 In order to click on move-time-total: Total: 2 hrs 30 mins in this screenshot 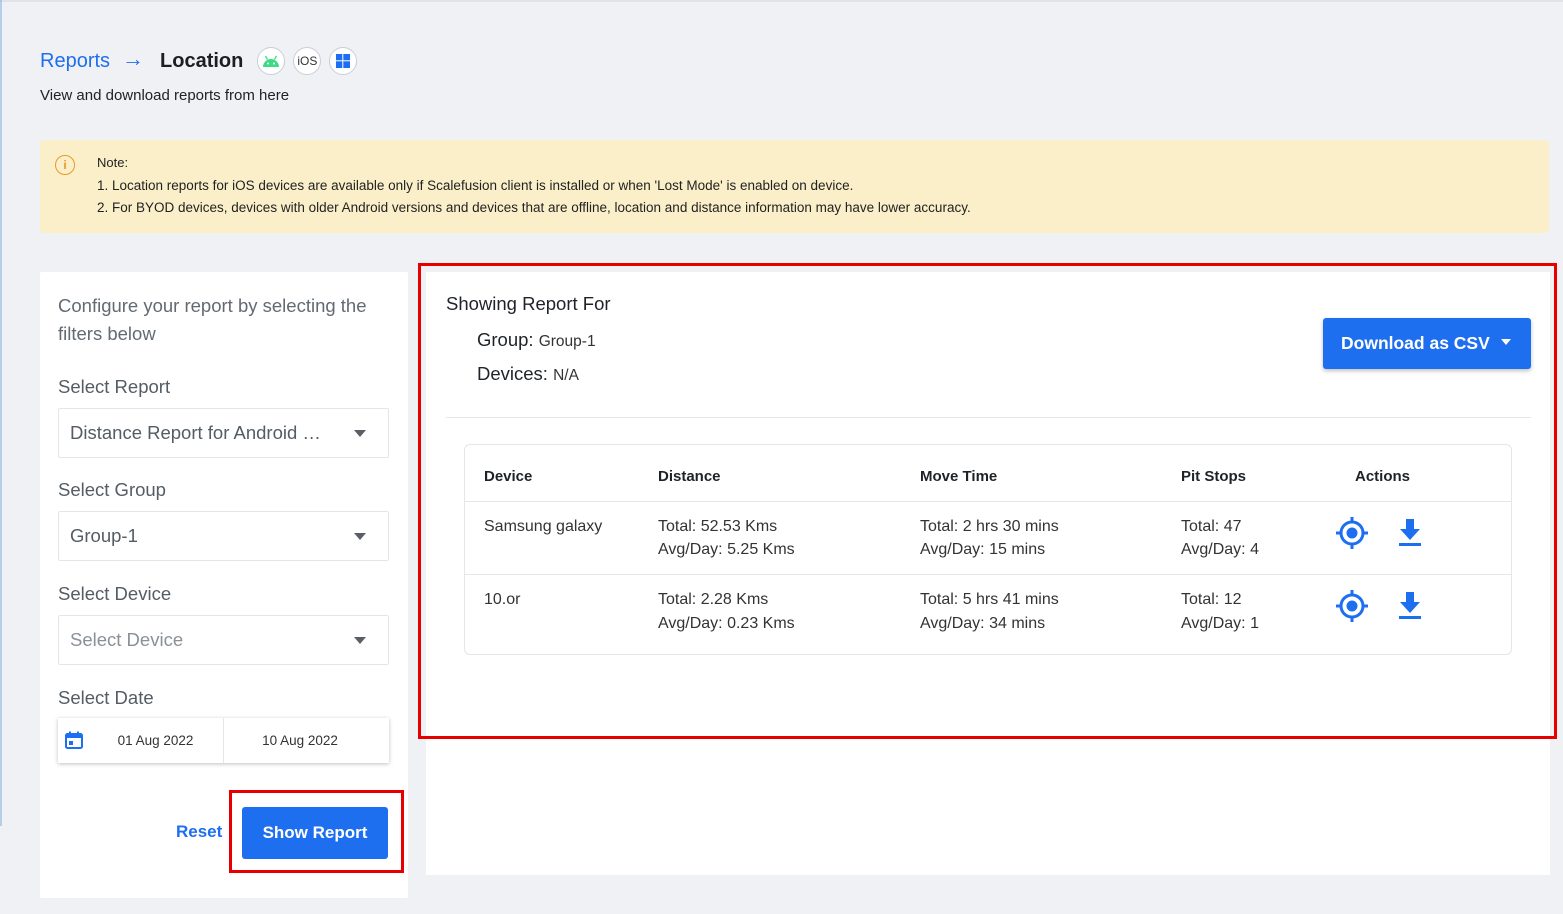, I will do `click(989, 526)`.